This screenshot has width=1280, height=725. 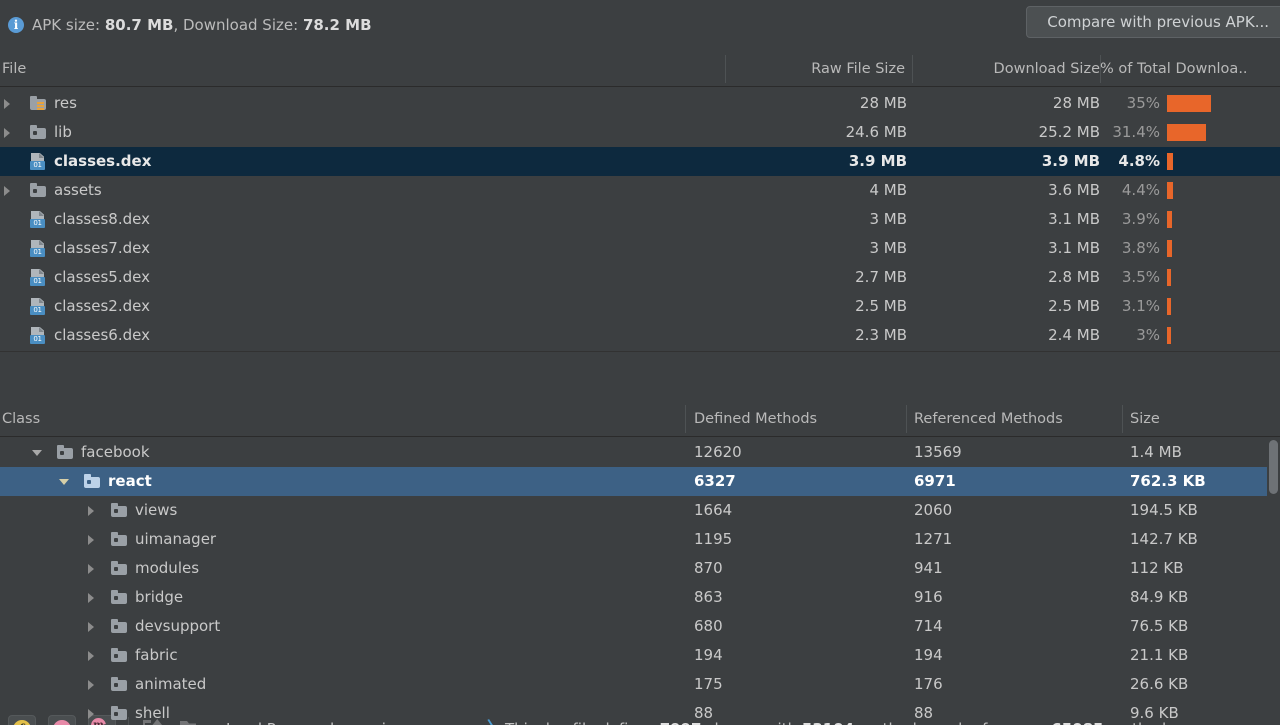 I want to click on column-header-download-size: Download Size, so click(x=1006, y=69).